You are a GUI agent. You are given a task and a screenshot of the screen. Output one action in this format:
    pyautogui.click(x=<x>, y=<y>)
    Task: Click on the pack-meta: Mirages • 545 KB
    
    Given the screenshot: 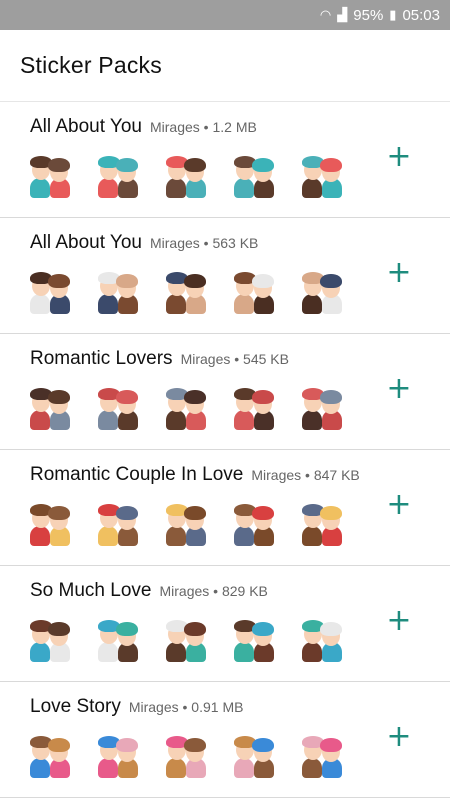 What is the action you would take?
    pyautogui.click(x=234, y=359)
    